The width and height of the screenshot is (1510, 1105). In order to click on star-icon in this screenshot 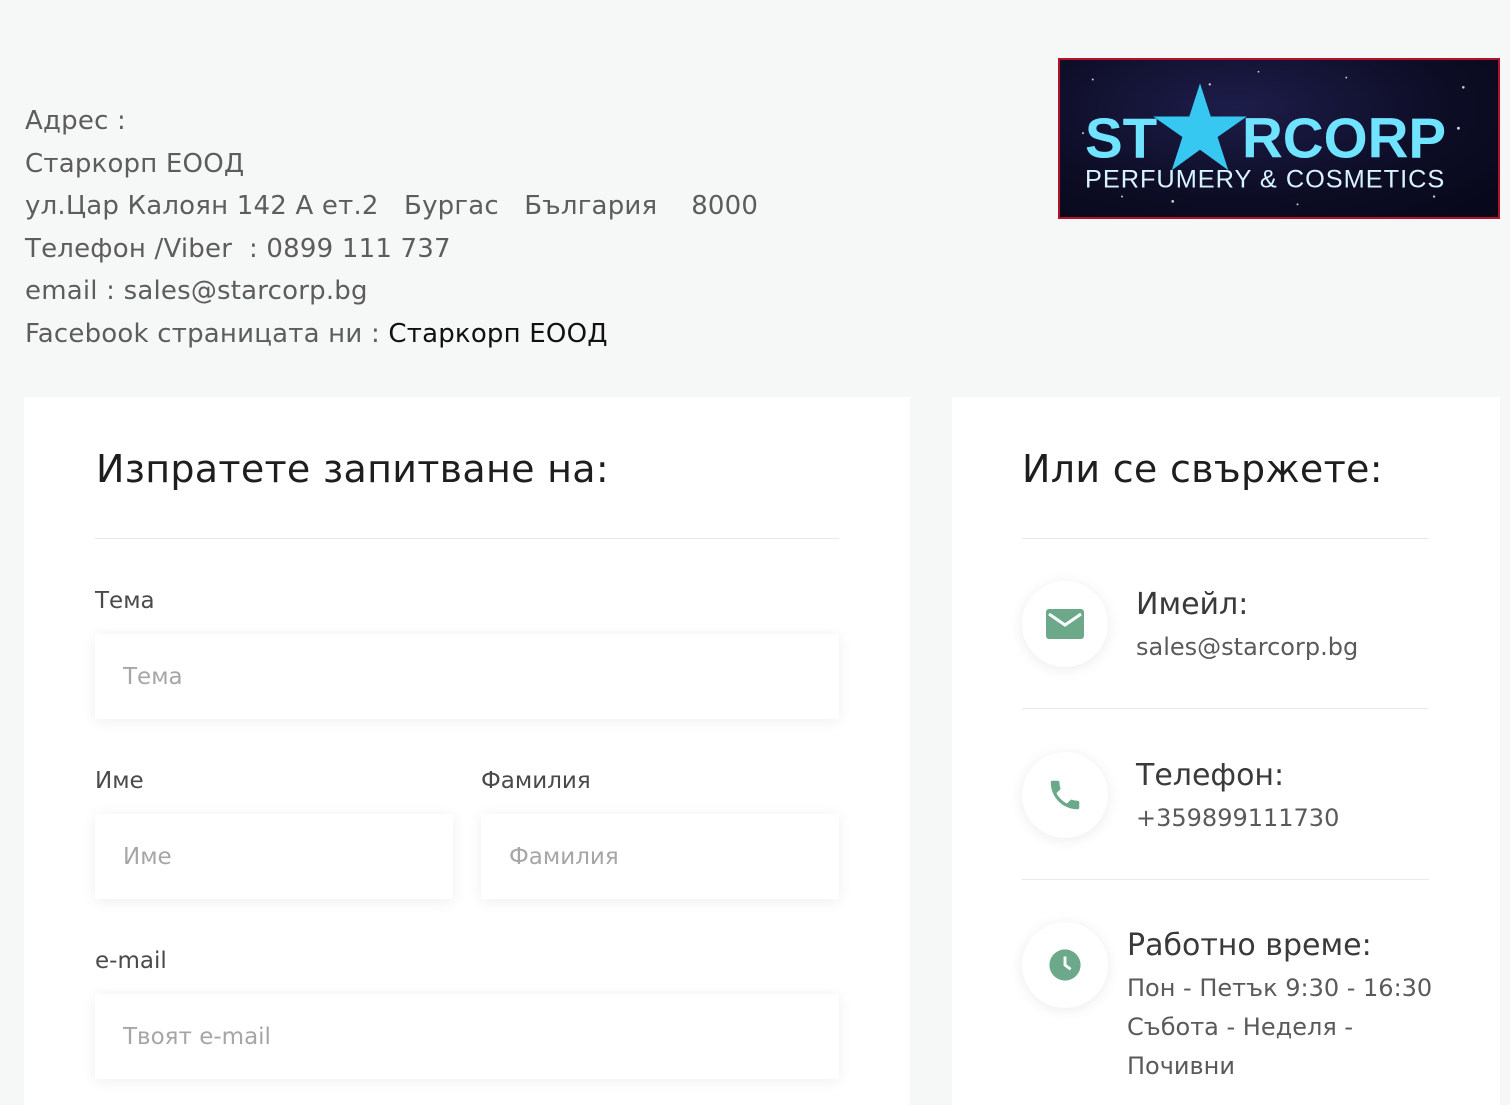, I will do `click(1200, 127)`.